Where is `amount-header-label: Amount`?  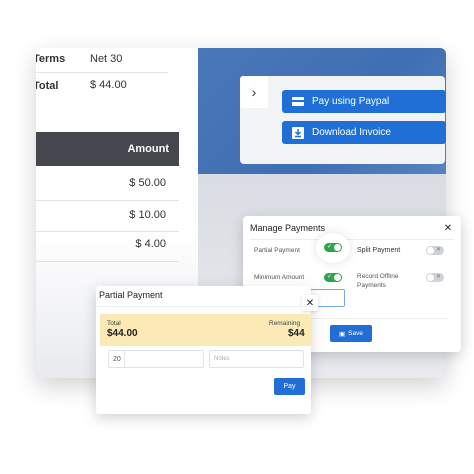
amount-header-label: Amount is located at coordinates (148, 149).